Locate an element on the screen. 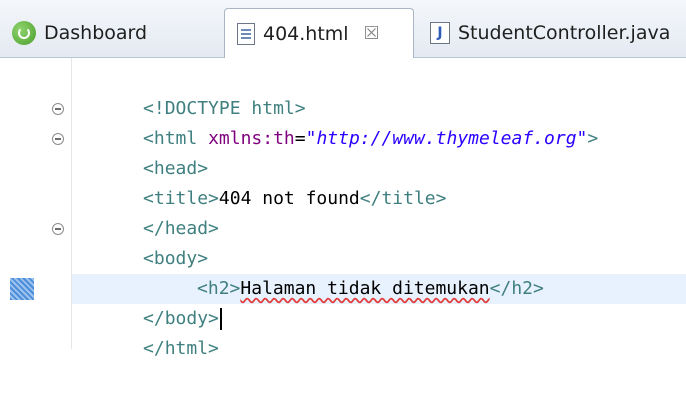 The height and width of the screenshot is (394, 686). html-file-icon is located at coordinates (246, 34).